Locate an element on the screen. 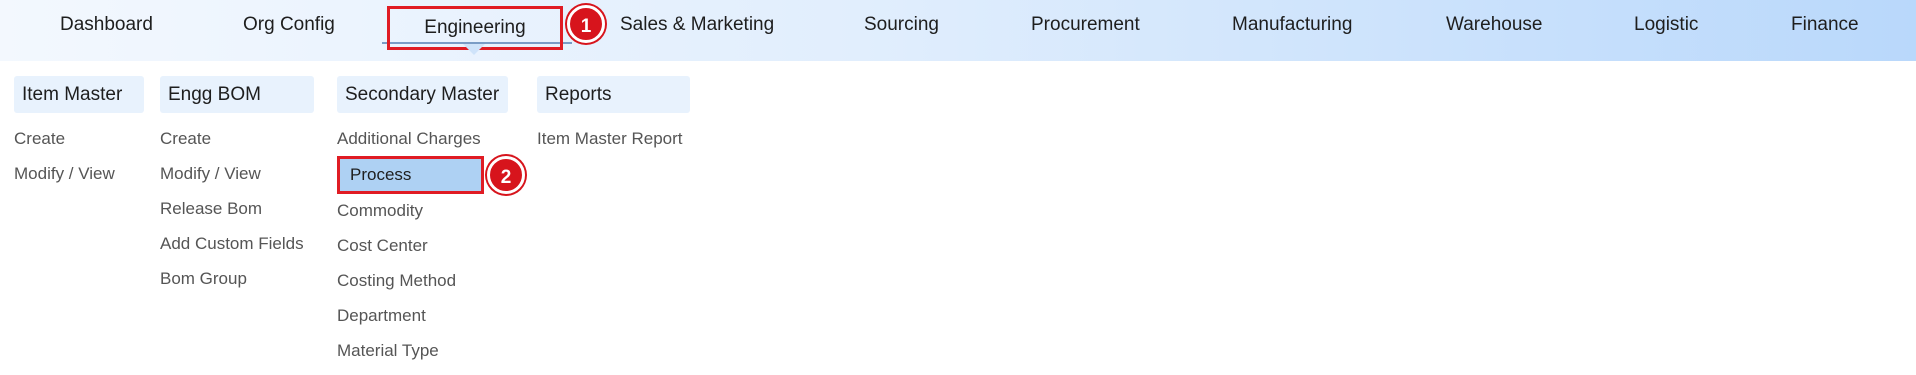 The image size is (1916, 375). menu-link-material-type: Material Type is located at coordinates (388, 351).